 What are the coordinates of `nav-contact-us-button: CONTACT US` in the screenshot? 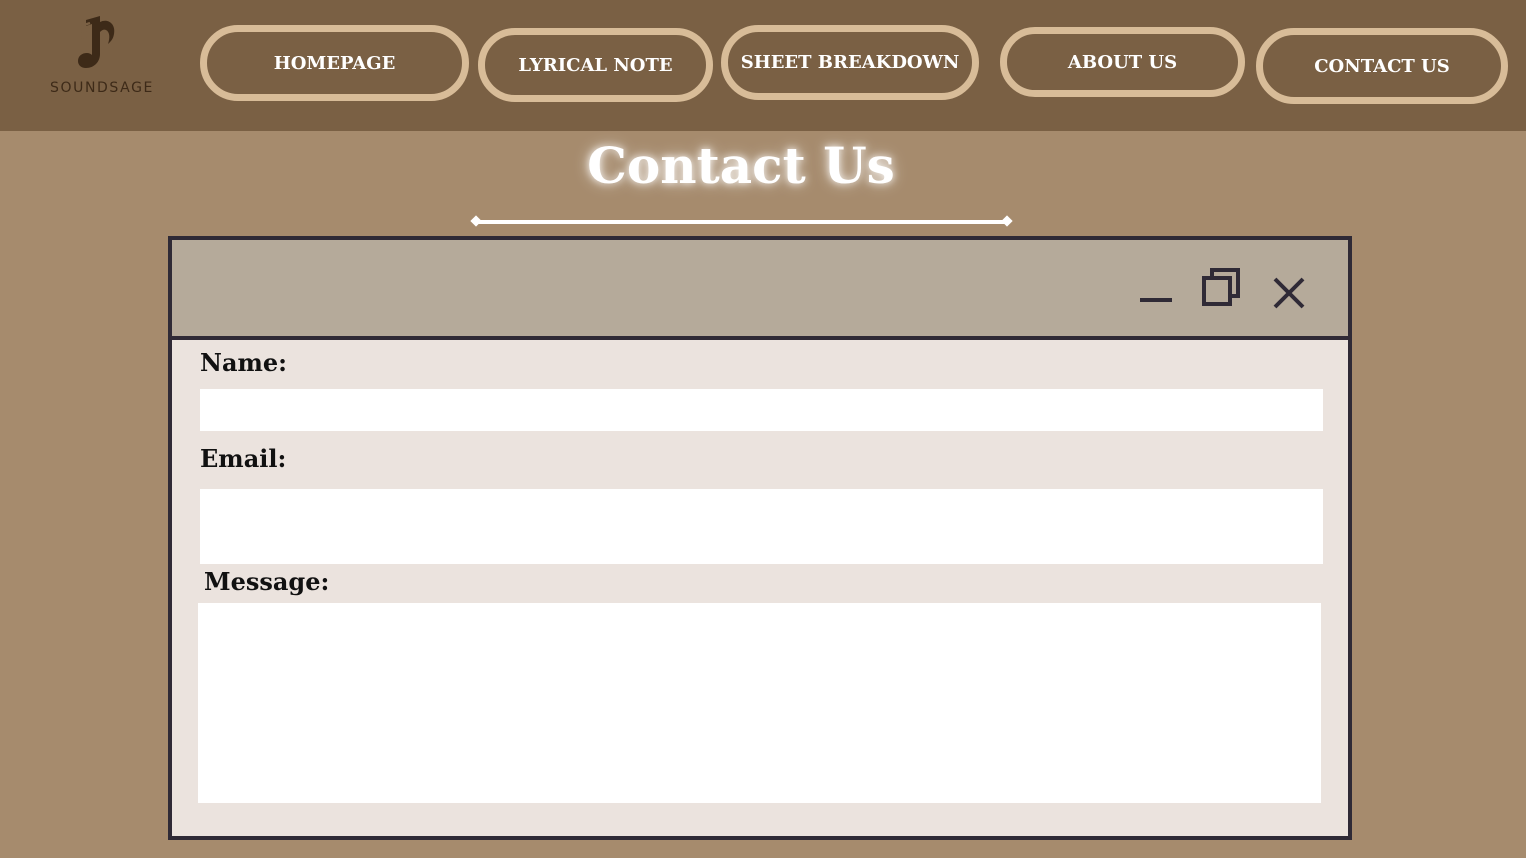 It's located at (1382, 66).